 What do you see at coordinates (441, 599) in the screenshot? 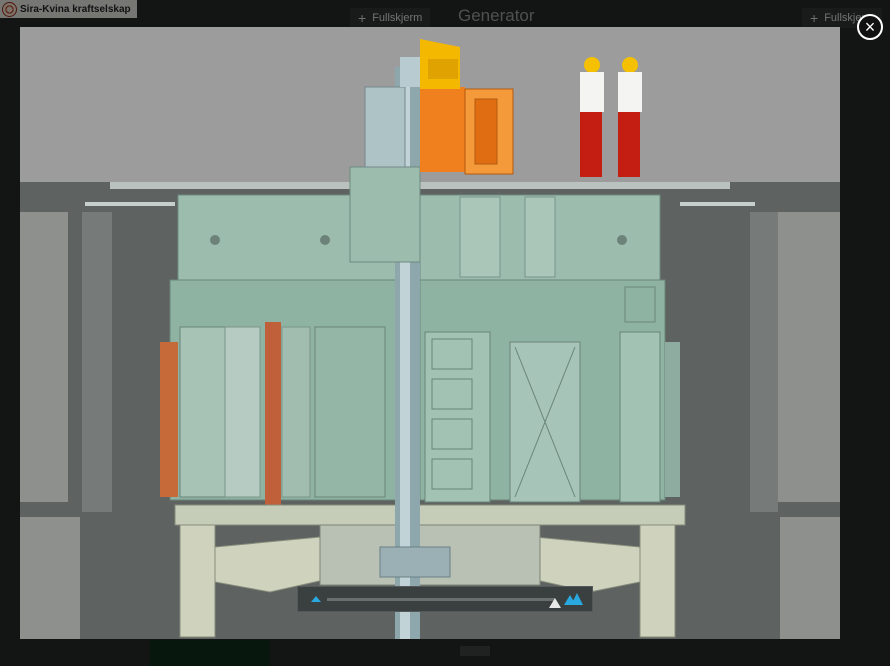
I see `zoom-slider-track` at bounding box center [441, 599].